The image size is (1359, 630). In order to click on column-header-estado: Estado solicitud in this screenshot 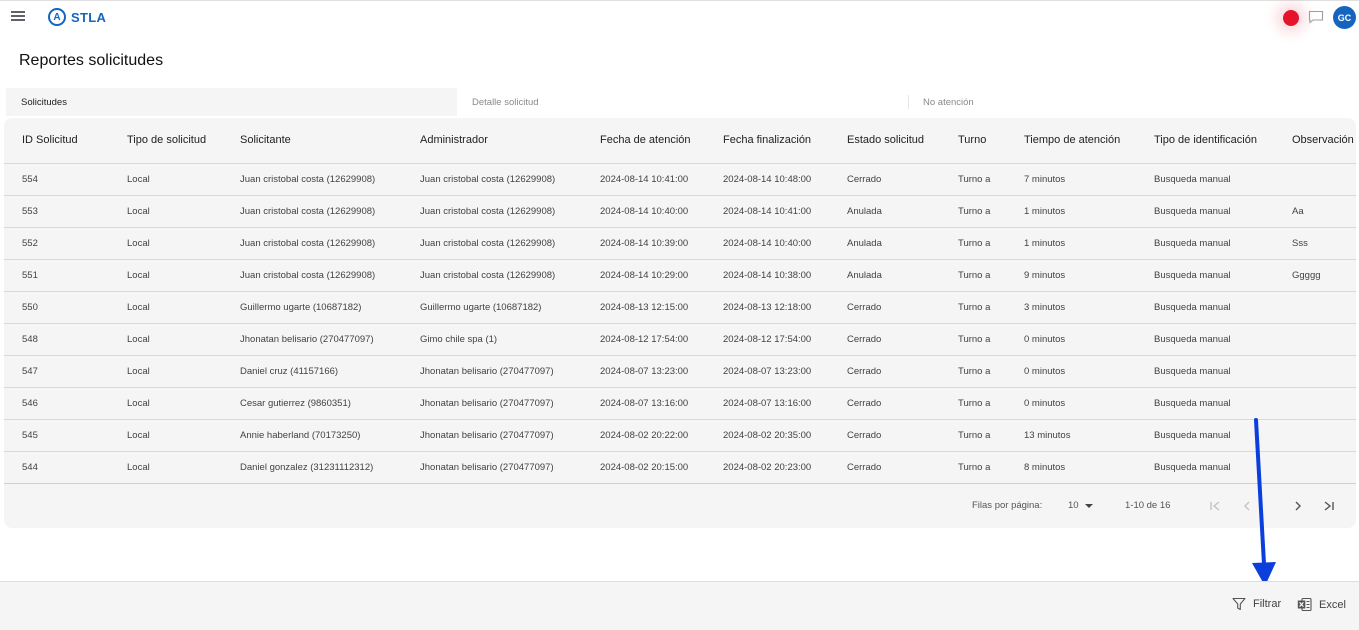, I will do `click(884, 141)`.